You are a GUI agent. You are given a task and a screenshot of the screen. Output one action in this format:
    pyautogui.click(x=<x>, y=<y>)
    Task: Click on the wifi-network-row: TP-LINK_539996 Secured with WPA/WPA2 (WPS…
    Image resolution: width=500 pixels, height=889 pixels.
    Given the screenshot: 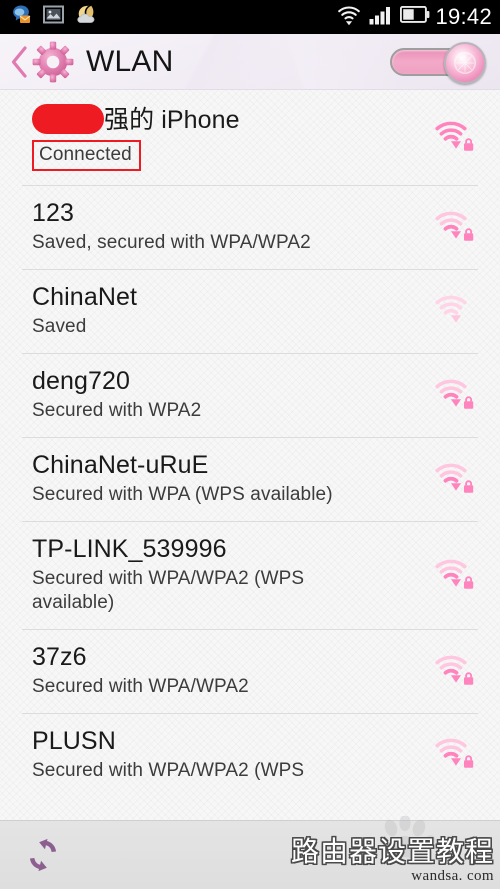 What is the action you would take?
    pyautogui.click(x=250, y=574)
    